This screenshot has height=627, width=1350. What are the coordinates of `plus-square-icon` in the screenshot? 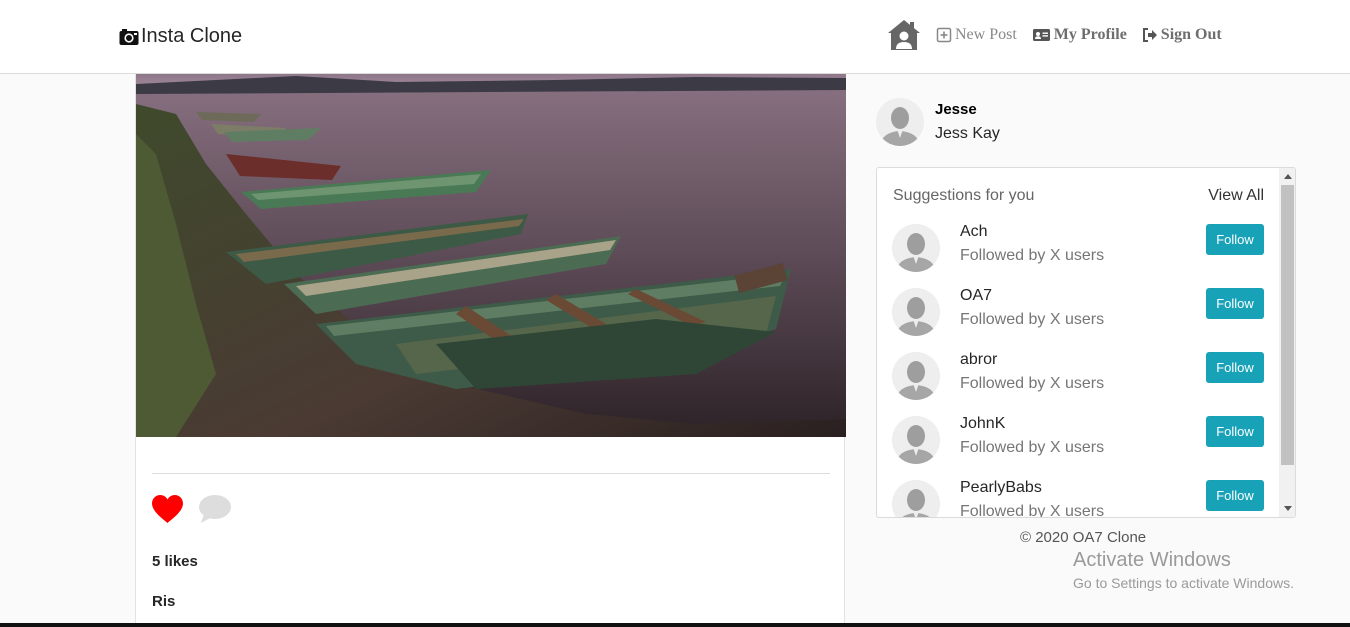 It's located at (944, 35).